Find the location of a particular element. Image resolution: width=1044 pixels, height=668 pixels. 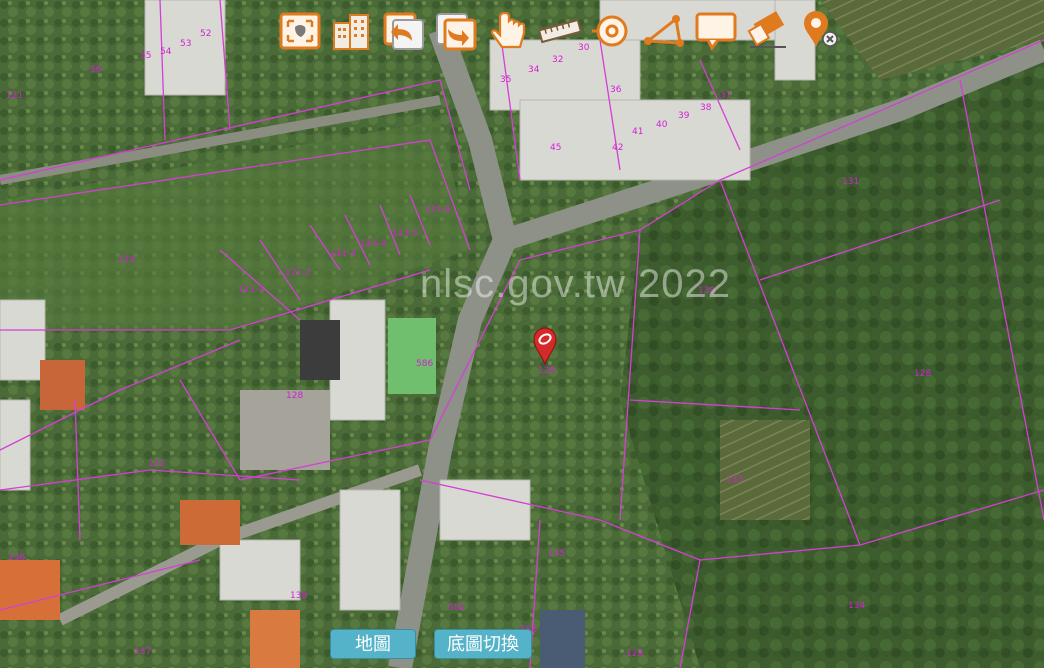

watermark-text: nlsc.gov.tw 2022 is located at coordinates (575, 284).